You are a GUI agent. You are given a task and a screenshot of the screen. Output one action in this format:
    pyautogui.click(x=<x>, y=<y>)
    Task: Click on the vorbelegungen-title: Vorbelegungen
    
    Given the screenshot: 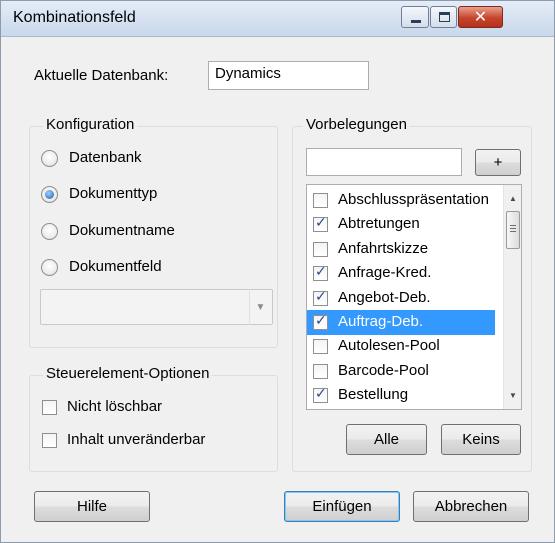 What is the action you would take?
    pyautogui.click(x=356, y=124)
    